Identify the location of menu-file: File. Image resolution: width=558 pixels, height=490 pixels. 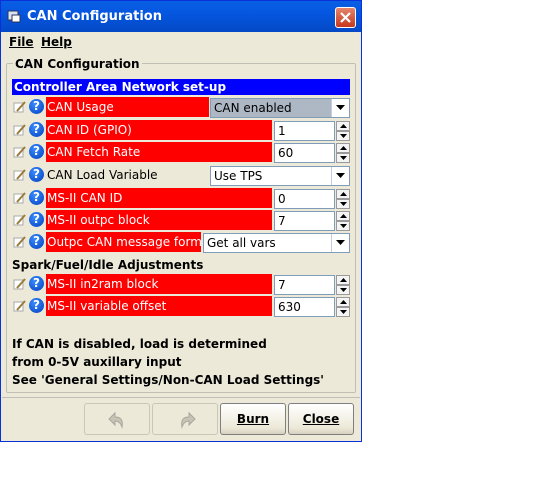
(21, 42).